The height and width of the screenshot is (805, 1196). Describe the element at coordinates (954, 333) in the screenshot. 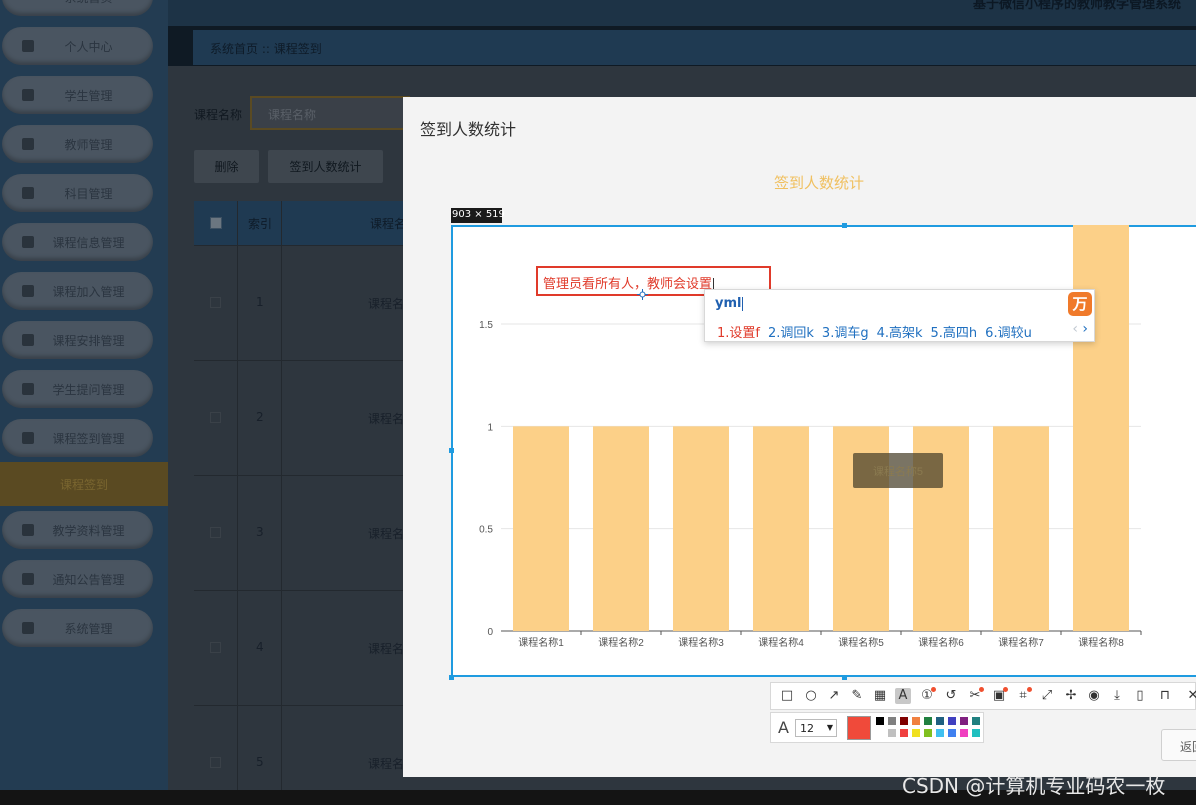

I see `ime-candidate: 5.高四h` at that location.